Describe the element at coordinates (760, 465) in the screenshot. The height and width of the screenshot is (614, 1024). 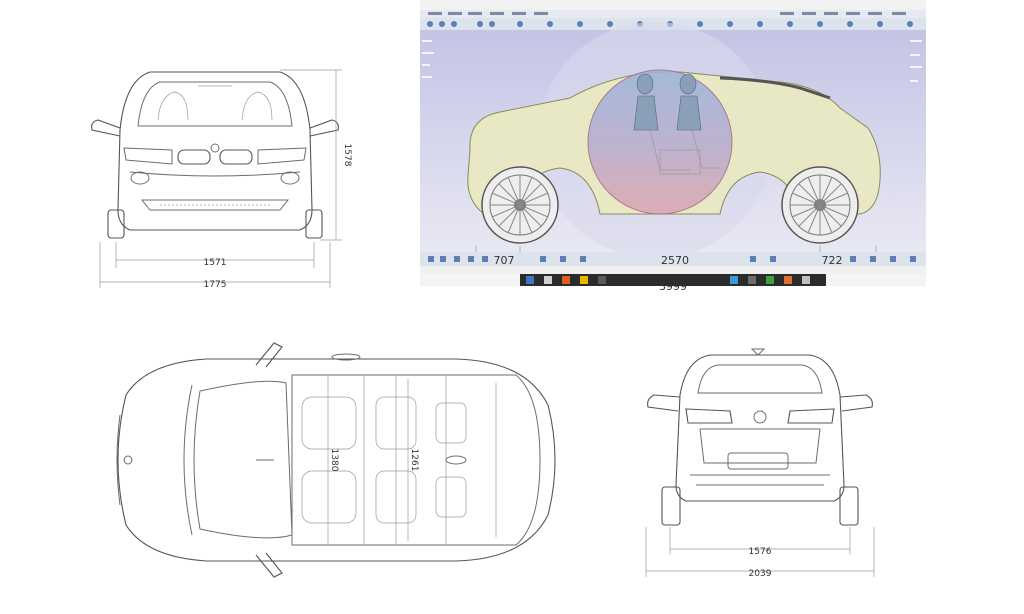
I see `rear-view-drawing: 1576 2039` at that location.